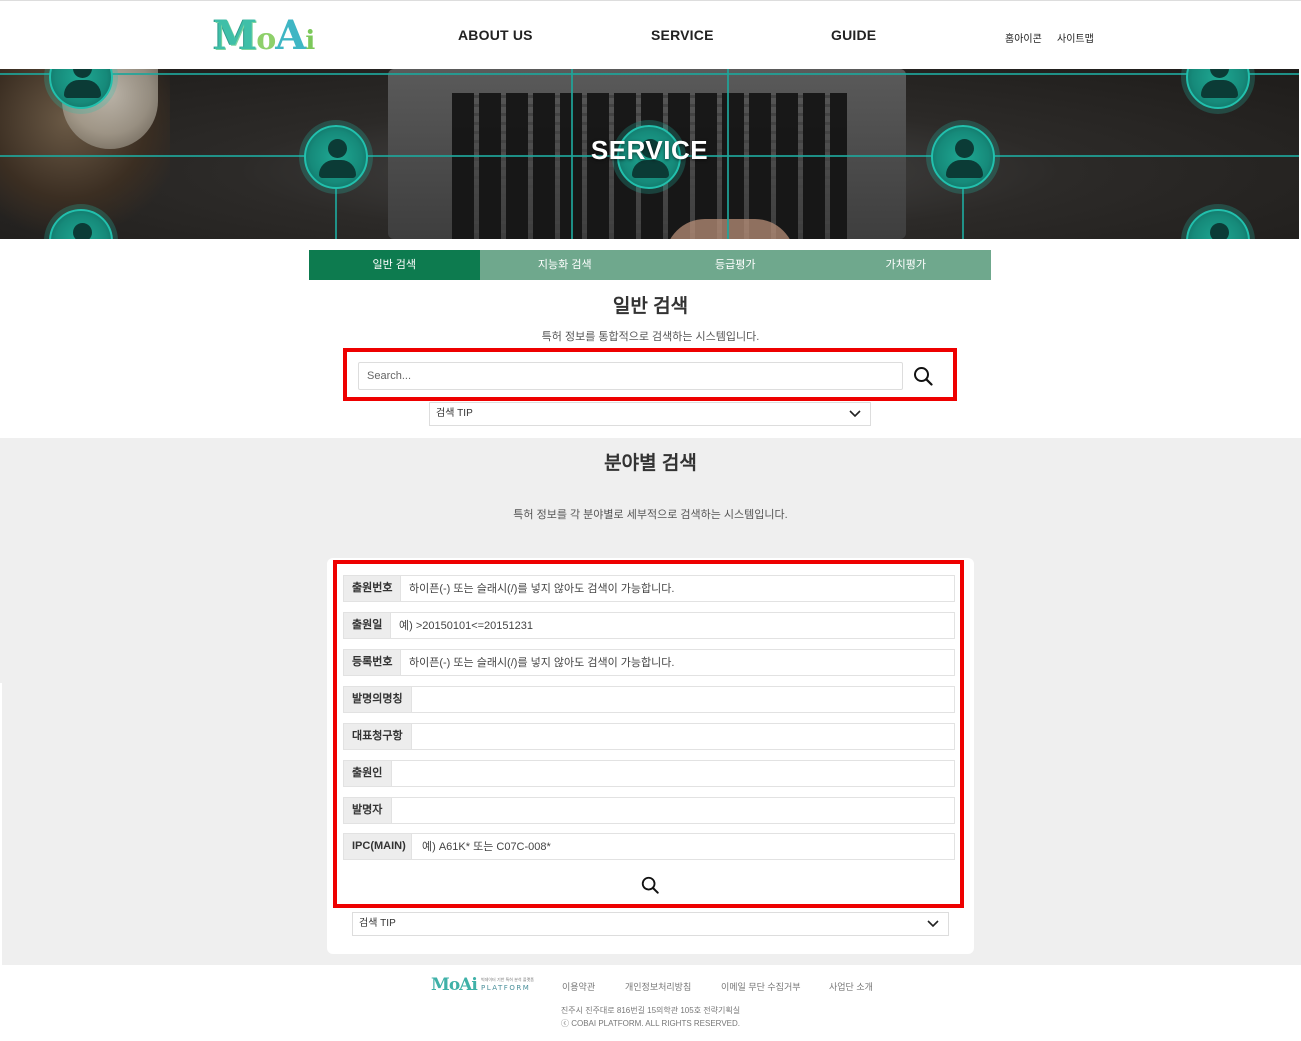 Image resolution: width=1301 pixels, height=1041 pixels. Describe the element at coordinates (290, 35) in the screenshot. I see `logo-letter: A` at that location.